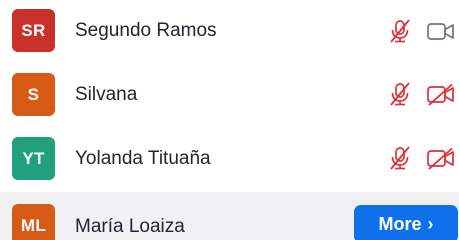 This screenshot has width=459, height=240. Describe the element at coordinates (143, 158) in the screenshot. I see `participant-name: Yolanda Tituaña` at that location.